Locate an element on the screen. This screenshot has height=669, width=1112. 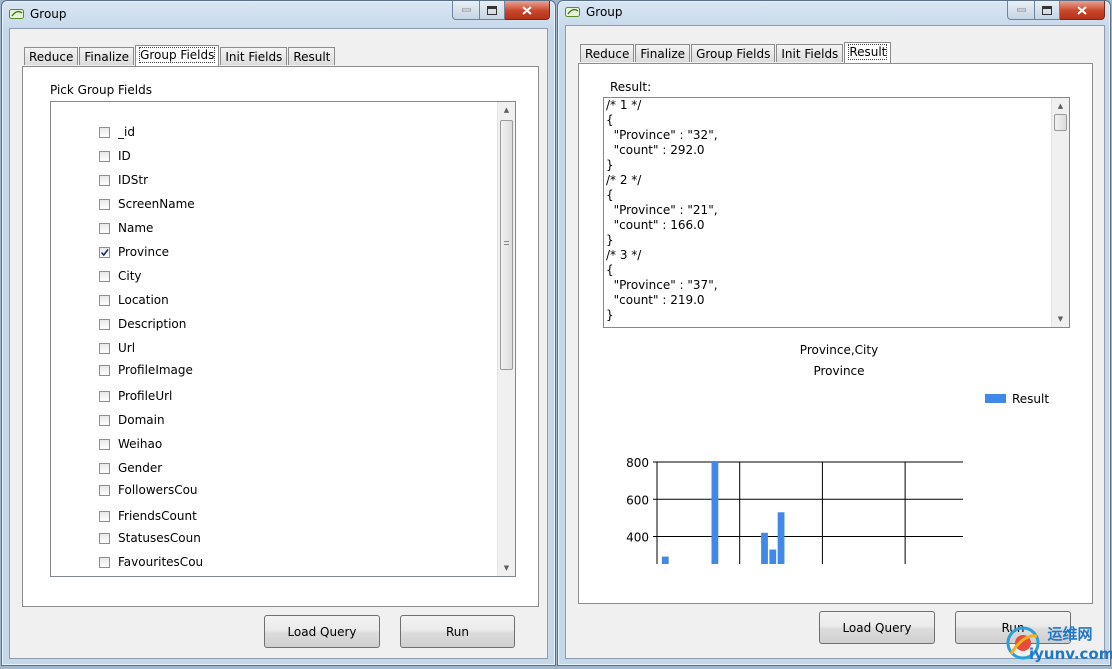
maximize-icon is located at coordinates (492, 10).